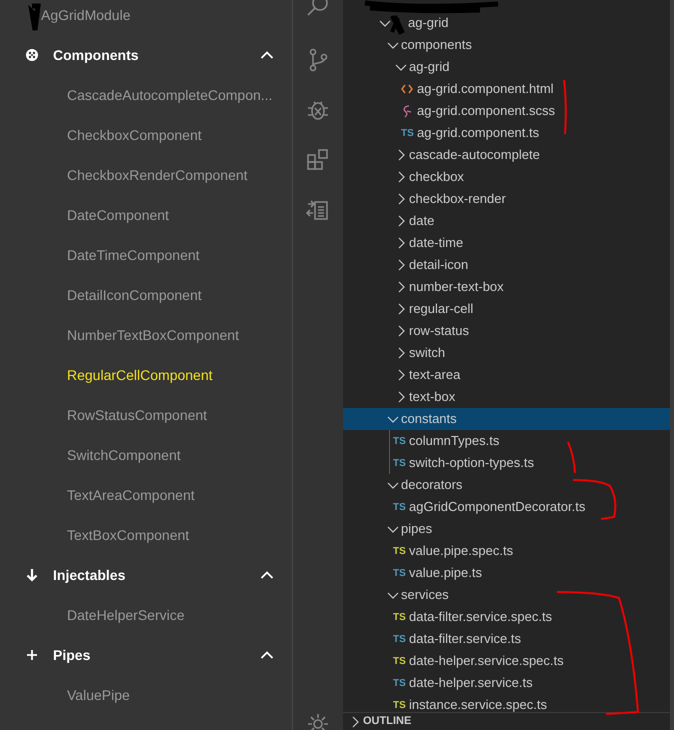  Describe the element at coordinates (124, 175) in the screenshot. I see `nav-item: CheckboxRenderComponent` at that location.